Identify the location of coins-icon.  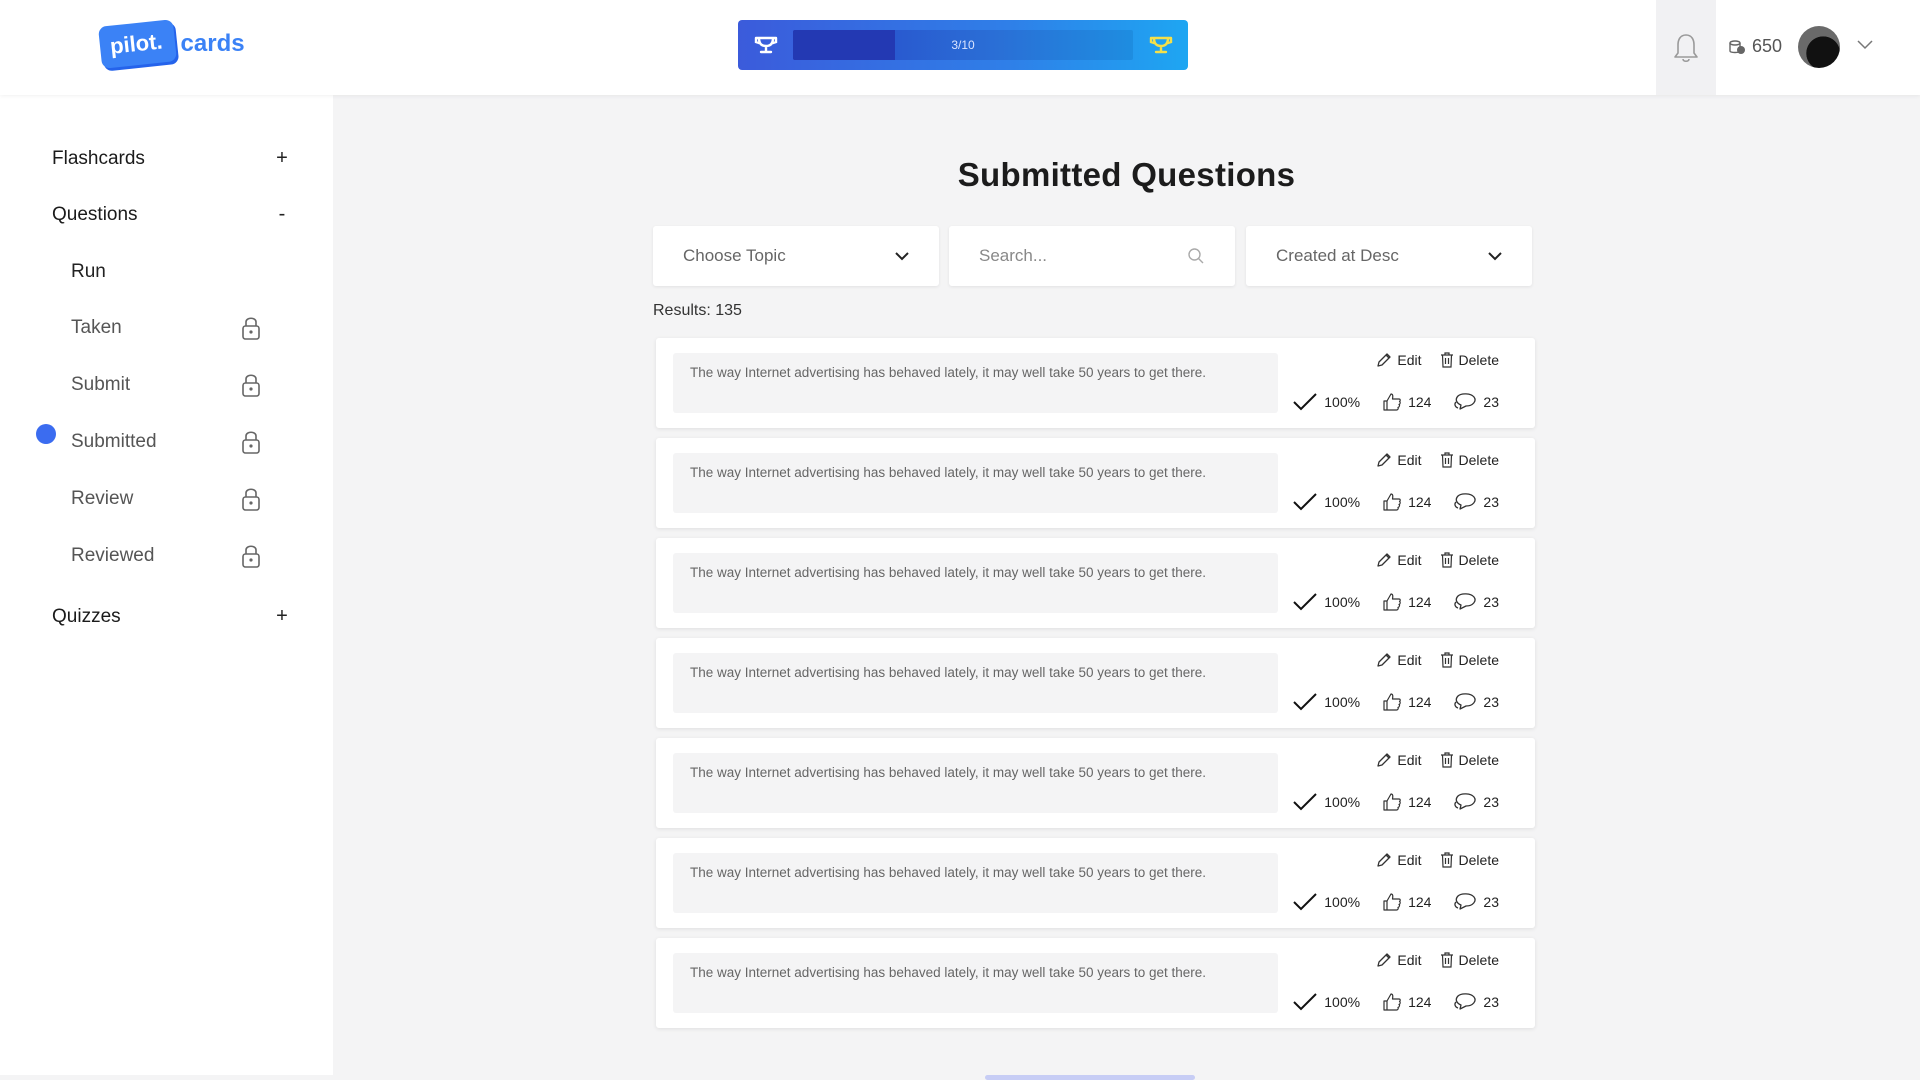
(1737, 46).